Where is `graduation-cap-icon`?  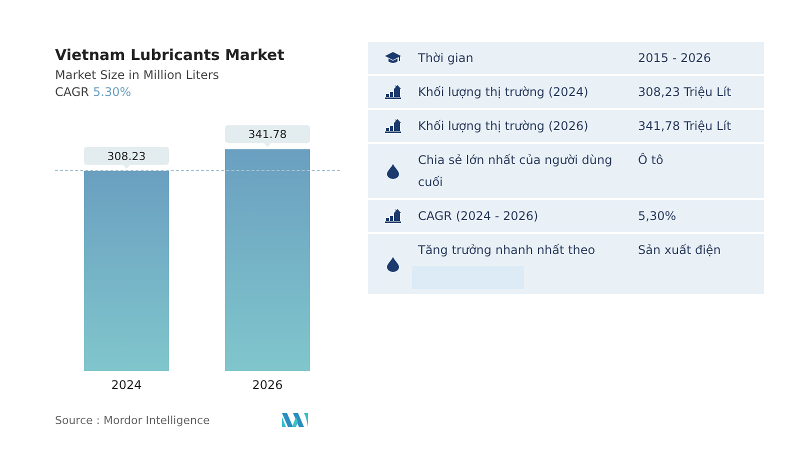
graduation-cap-icon is located at coordinates (393, 58).